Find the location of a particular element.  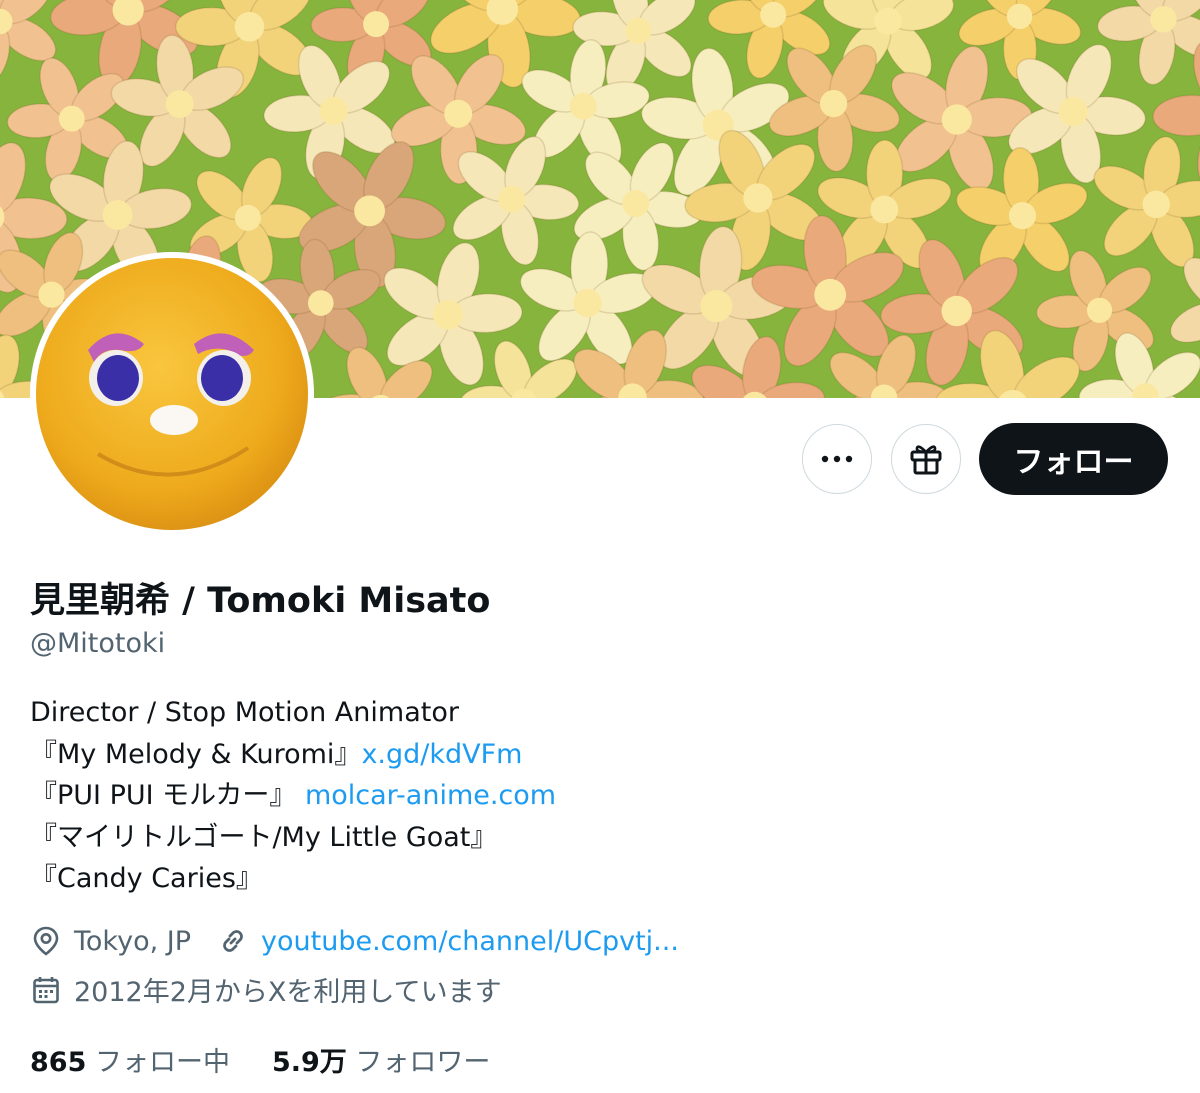

following-count-link: 865 フォロー中 is located at coordinates (130, 1059).